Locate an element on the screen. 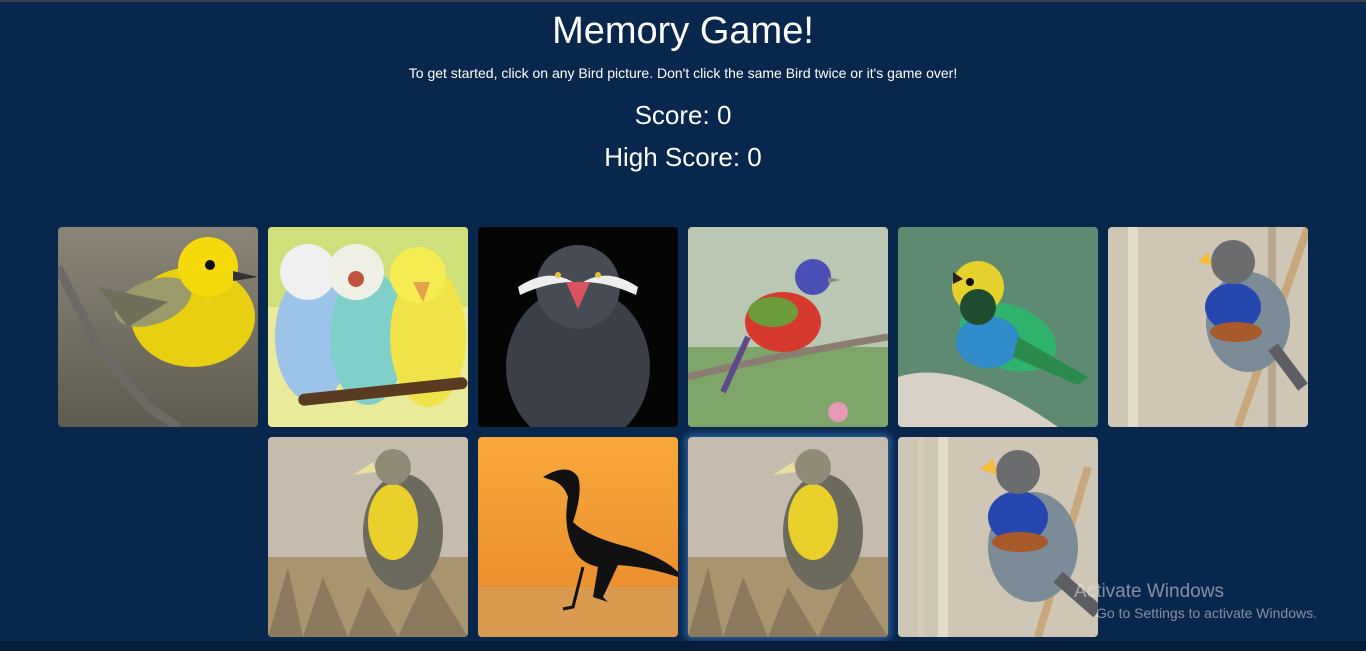 The image size is (1366, 651). inca-tern-image is located at coordinates (578, 327).